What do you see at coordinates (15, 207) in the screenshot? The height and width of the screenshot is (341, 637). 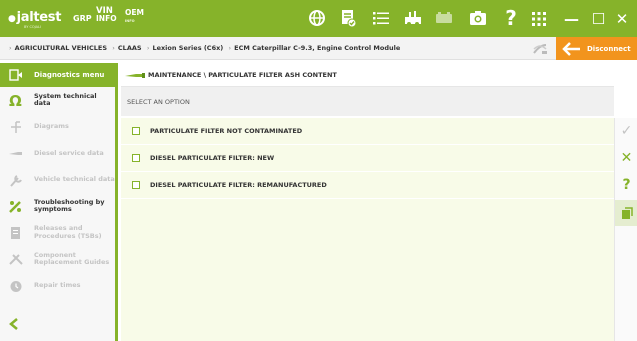 I see `troubleshooting-icon` at bounding box center [15, 207].